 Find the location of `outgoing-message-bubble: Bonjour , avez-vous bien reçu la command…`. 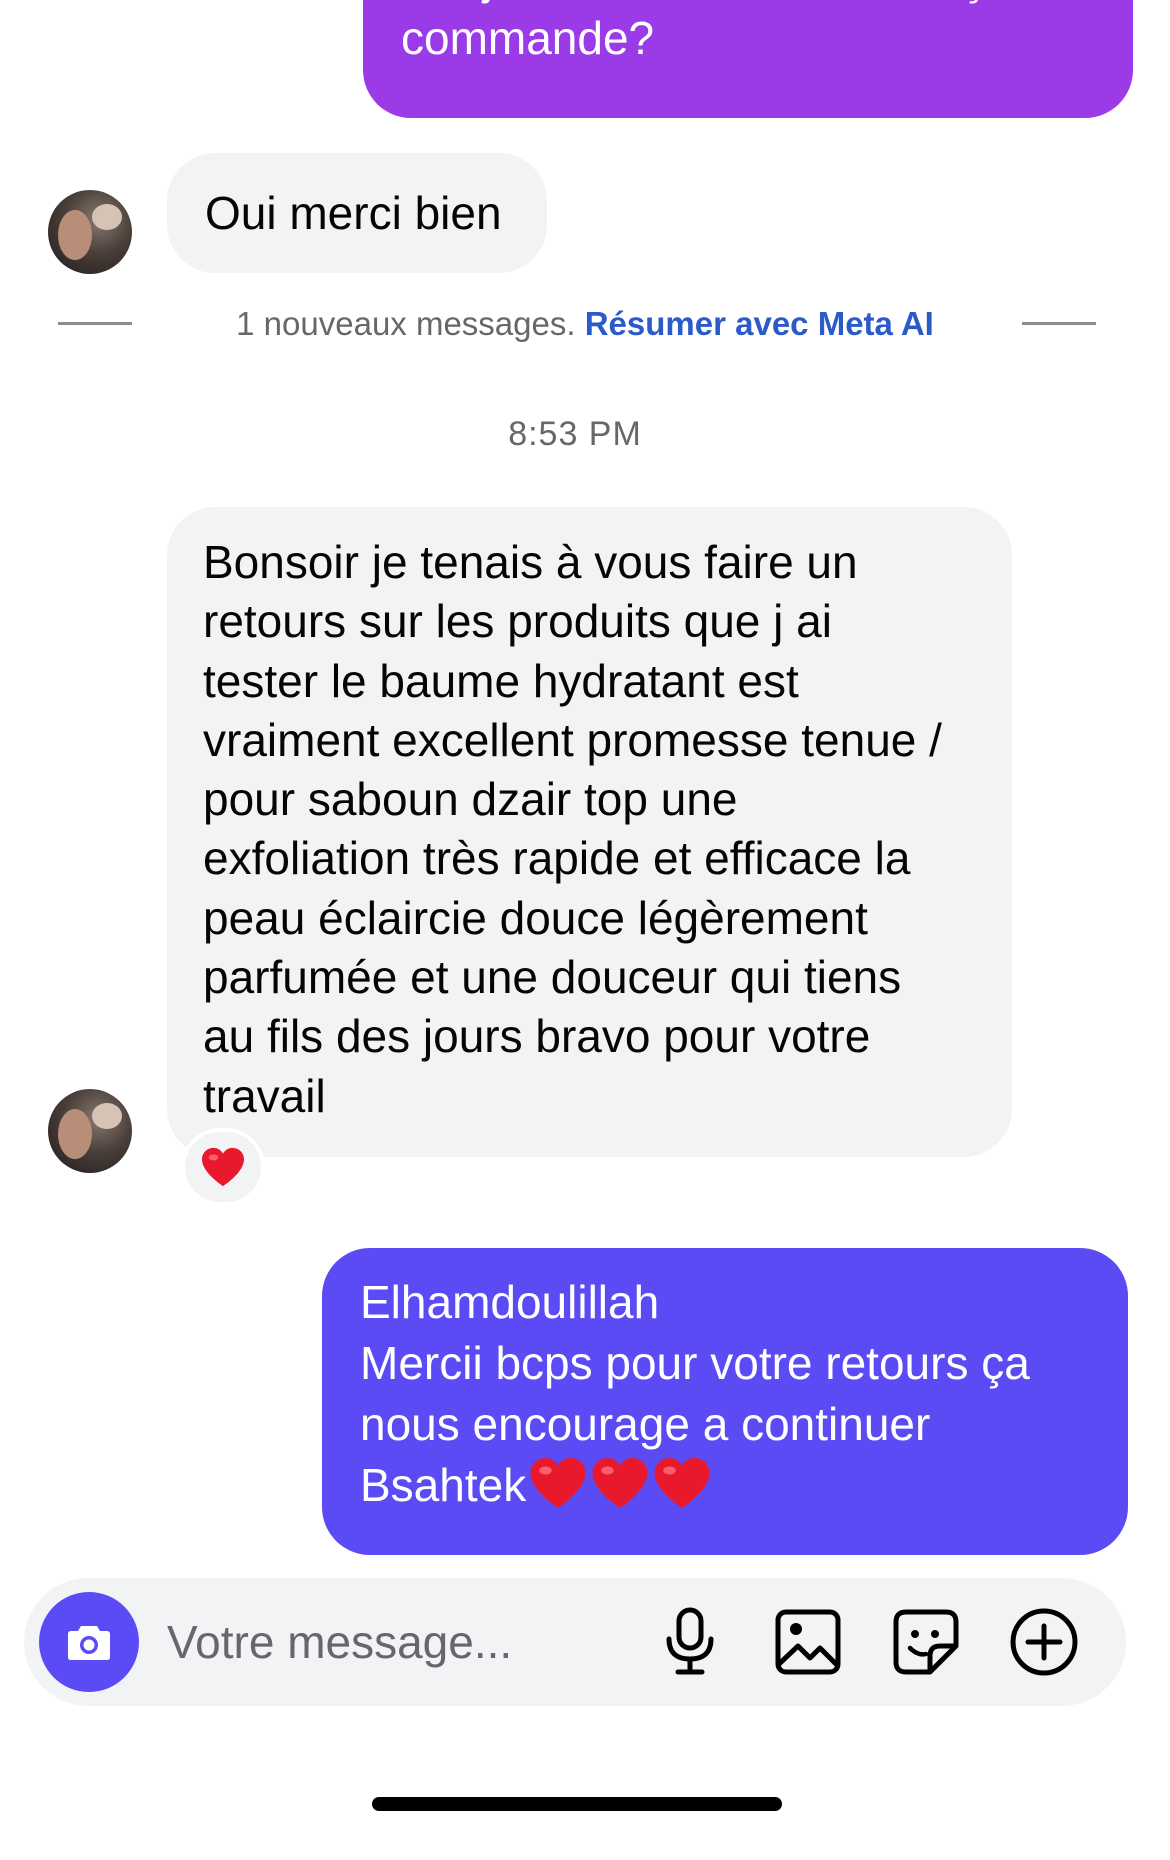

outgoing-message-bubble: Bonjour , avez-vous bien reçu la command… is located at coordinates (748, 59).